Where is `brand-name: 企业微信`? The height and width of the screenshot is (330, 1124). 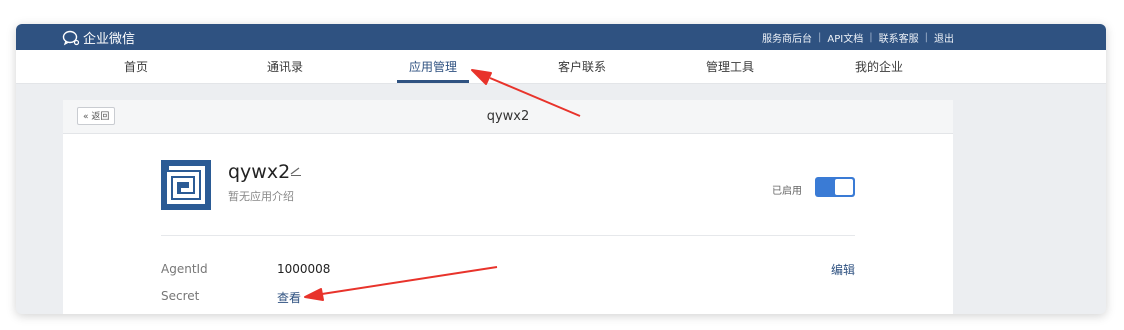
brand-name: 企业微信 is located at coordinates (109, 39).